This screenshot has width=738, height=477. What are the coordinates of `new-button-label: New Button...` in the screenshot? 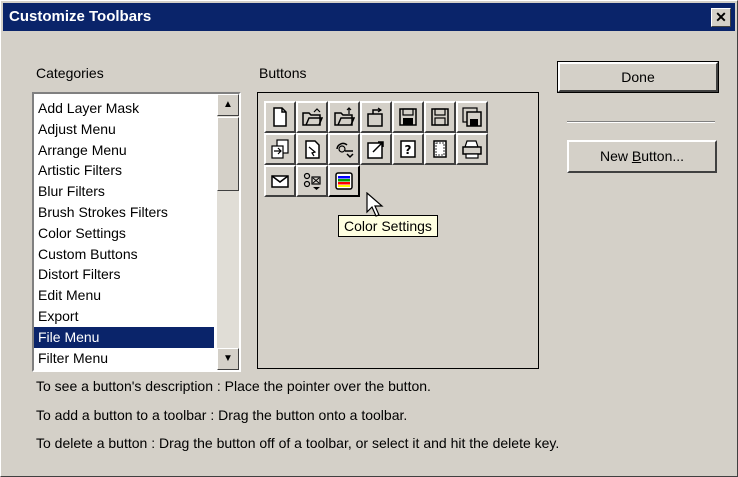 It's located at (642, 156).